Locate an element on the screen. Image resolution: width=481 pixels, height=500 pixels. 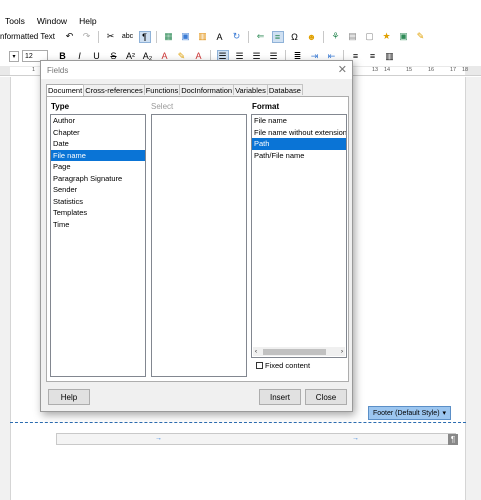
tab-database: Database is located at coordinates (284, 89).